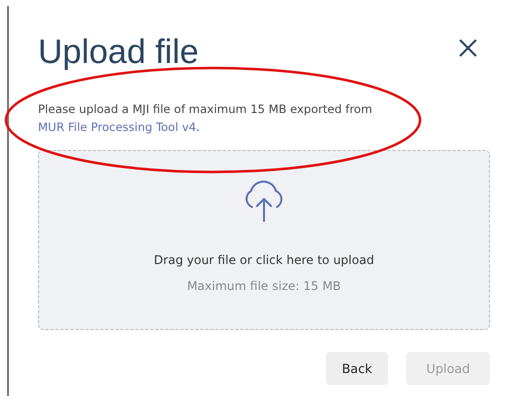 The image size is (515, 403). Describe the element at coordinates (468, 48) in the screenshot. I see `close-icon` at that location.